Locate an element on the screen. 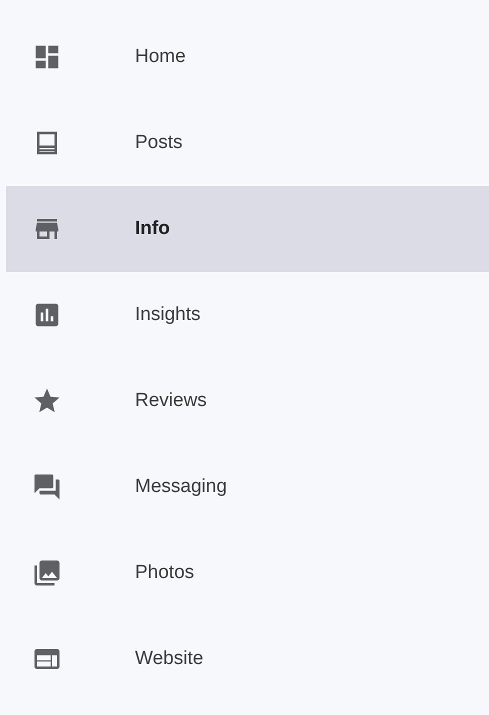 Image resolution: width=489 pixels, height=715 pixels. nav-item: Insights is located at coordinates (247, 315).